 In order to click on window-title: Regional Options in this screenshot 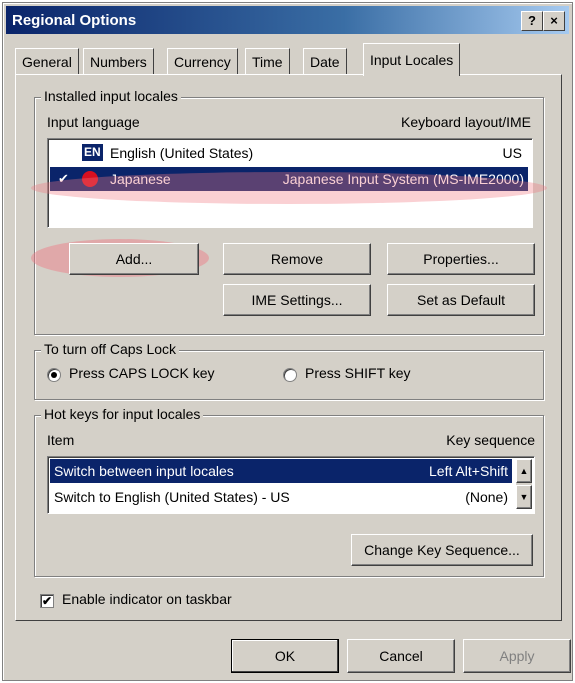, I will do `click(74, 20)`.